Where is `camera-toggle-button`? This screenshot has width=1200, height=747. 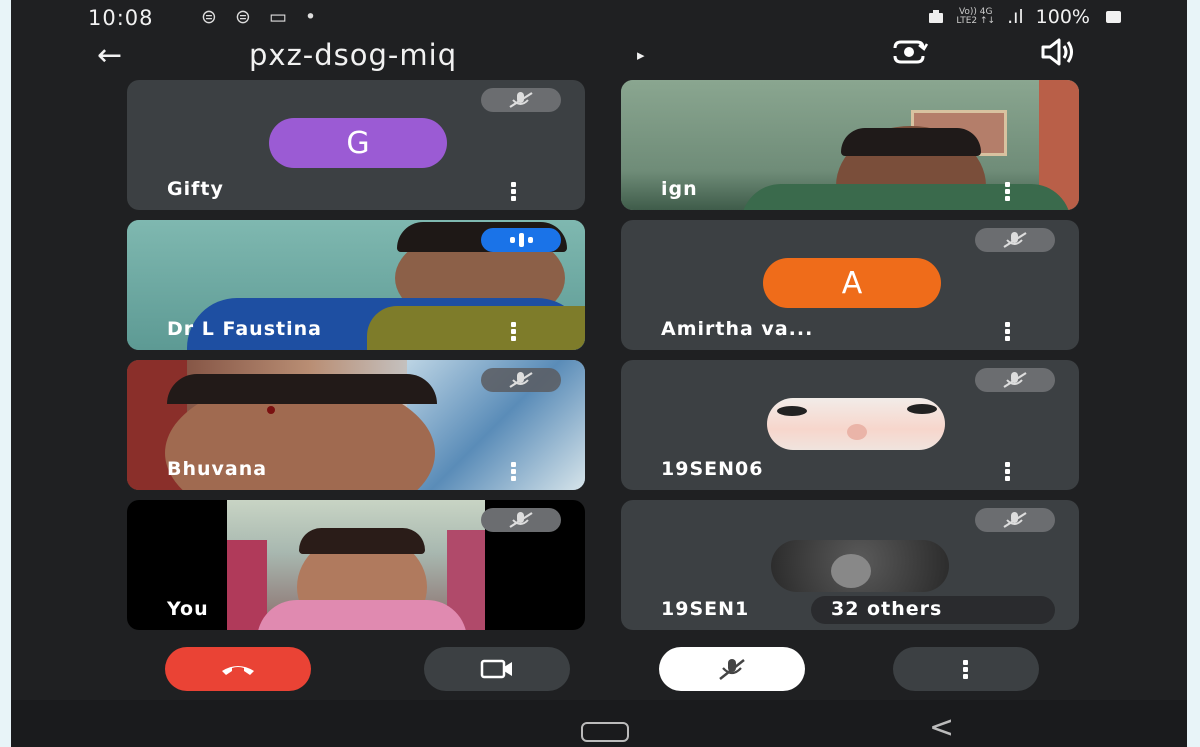 camera-toggle-button is located at coordinates (497, 669).